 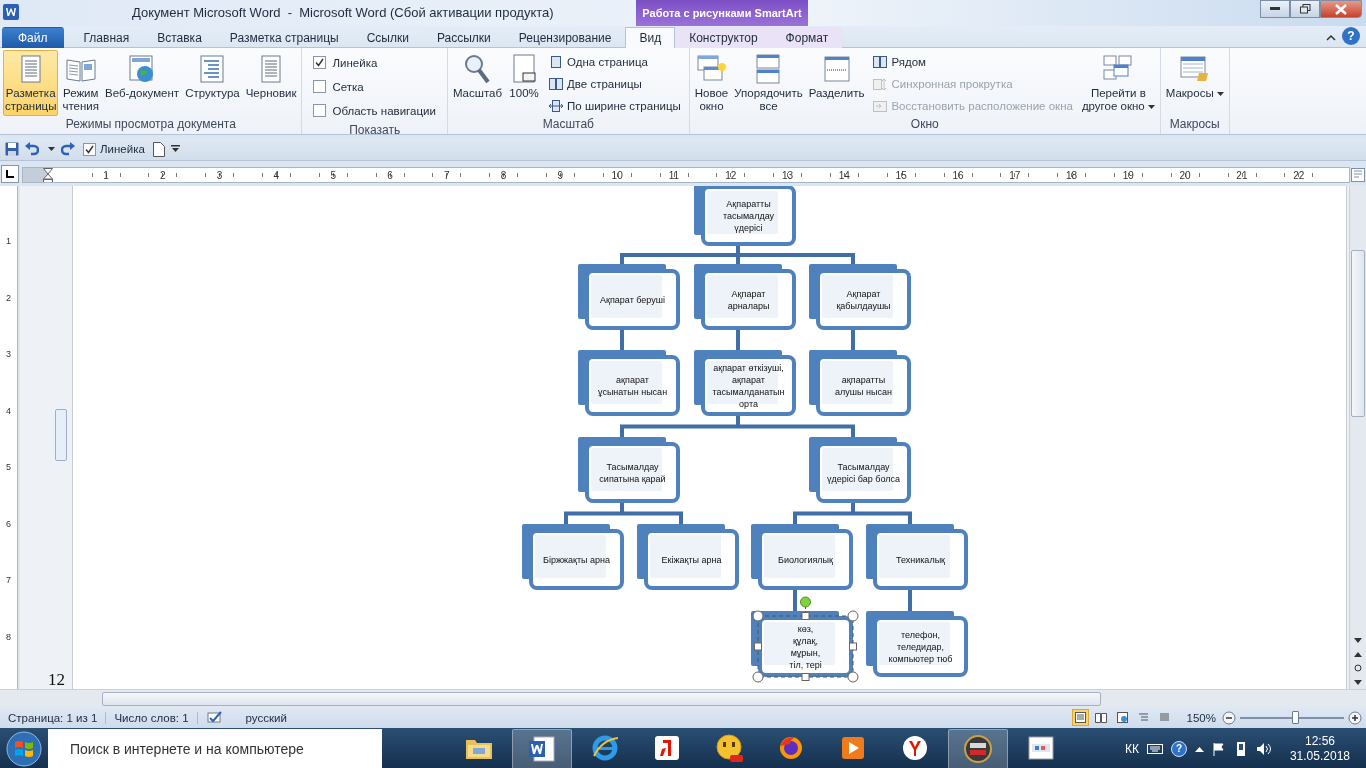 I want to click on restore-icon, so click(x=1305, y=9).